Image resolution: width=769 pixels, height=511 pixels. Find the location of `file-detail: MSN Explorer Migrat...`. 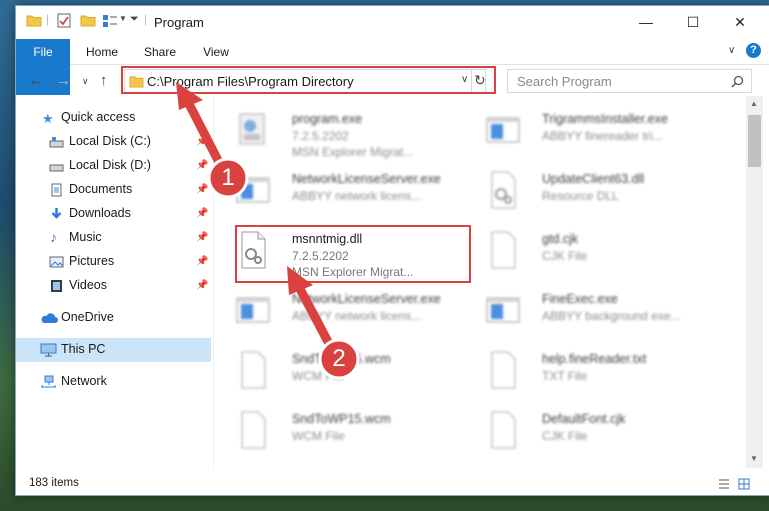

file-detail: MSN Explorer Migrat... is located at coordinates (353, 152).